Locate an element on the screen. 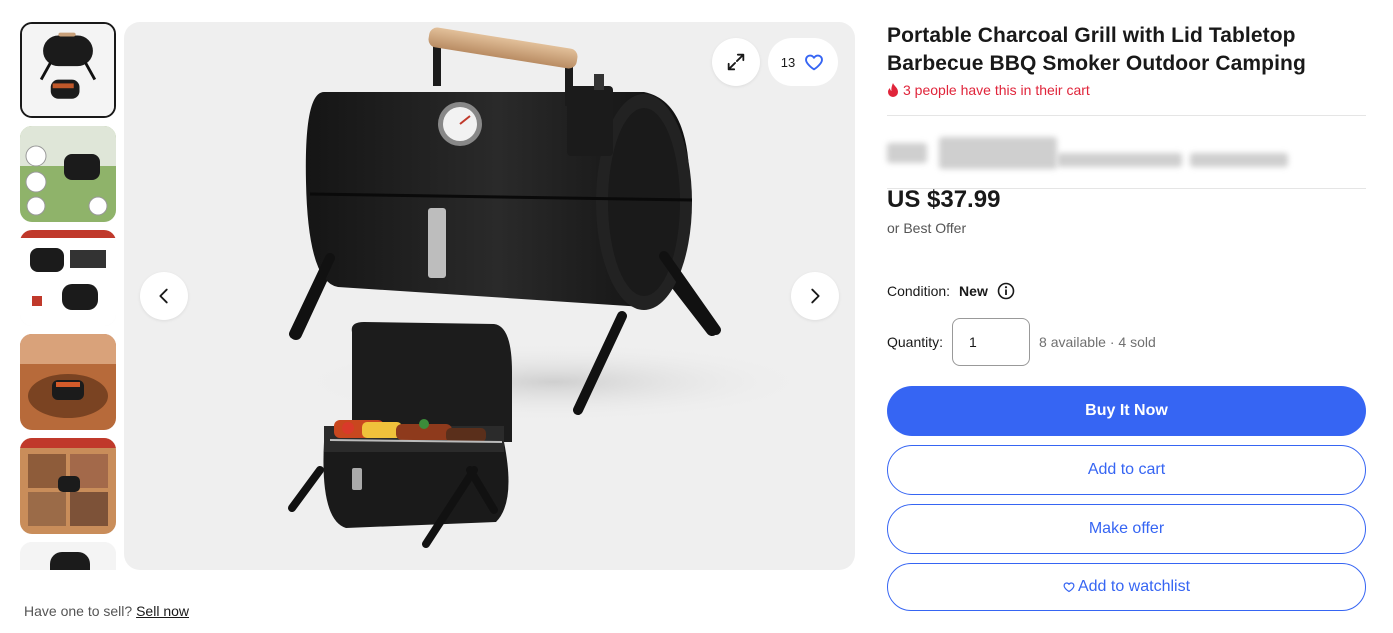  add-to-watchlist-label: Add to watchlist is located at coordinates (1134, 586).